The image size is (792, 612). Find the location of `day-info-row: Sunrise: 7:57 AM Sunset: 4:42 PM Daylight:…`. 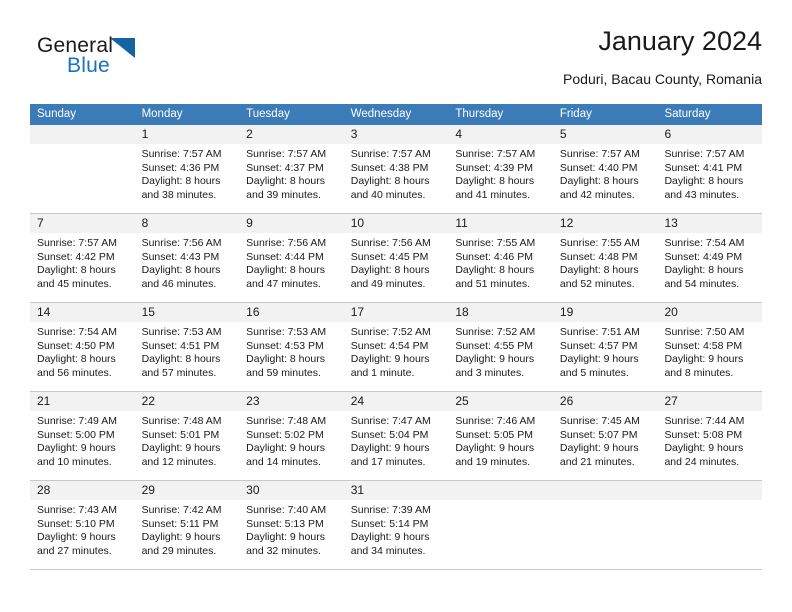

day-info-row: Sunrise: 7:57 AM Sunset: 4:42 PM Daylight:… is located at coordinates (396, 267).